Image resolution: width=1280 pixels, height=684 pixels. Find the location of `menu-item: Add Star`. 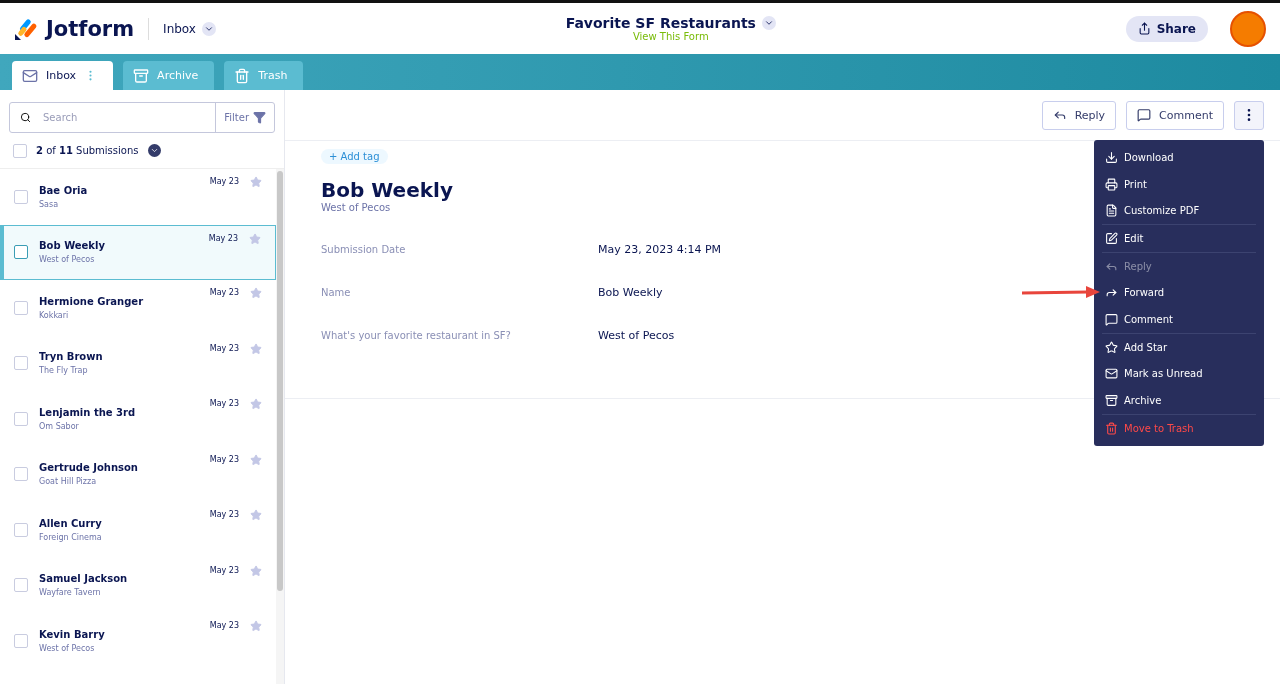

menu-item: Add Star is located at coordinates (1179, 347).